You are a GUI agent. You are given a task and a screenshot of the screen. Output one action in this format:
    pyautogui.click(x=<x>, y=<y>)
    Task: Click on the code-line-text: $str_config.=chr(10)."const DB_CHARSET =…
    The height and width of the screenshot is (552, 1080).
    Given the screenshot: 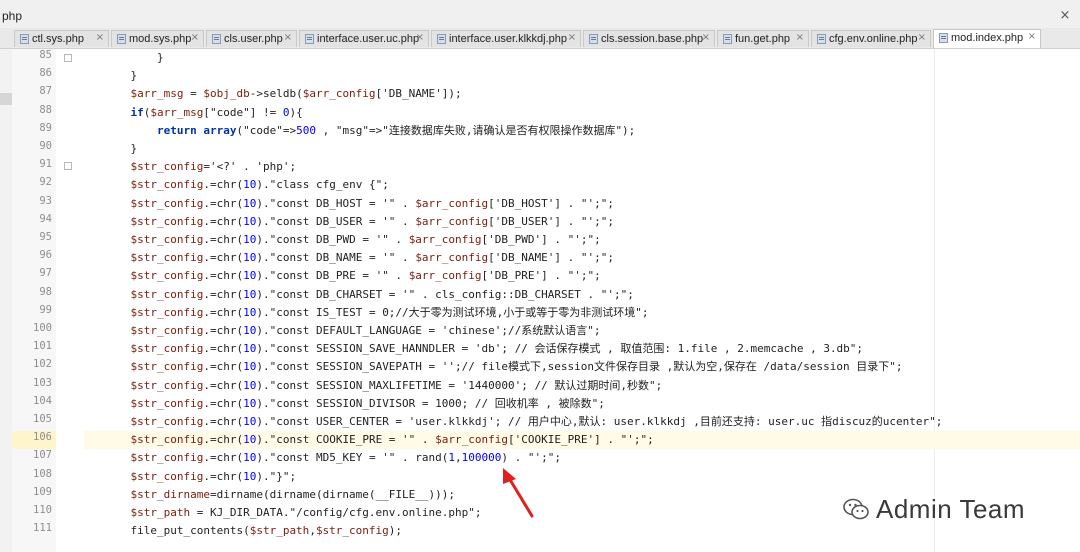 What is the action you would take?
    pyautogui.click(x=382, y=294)
    